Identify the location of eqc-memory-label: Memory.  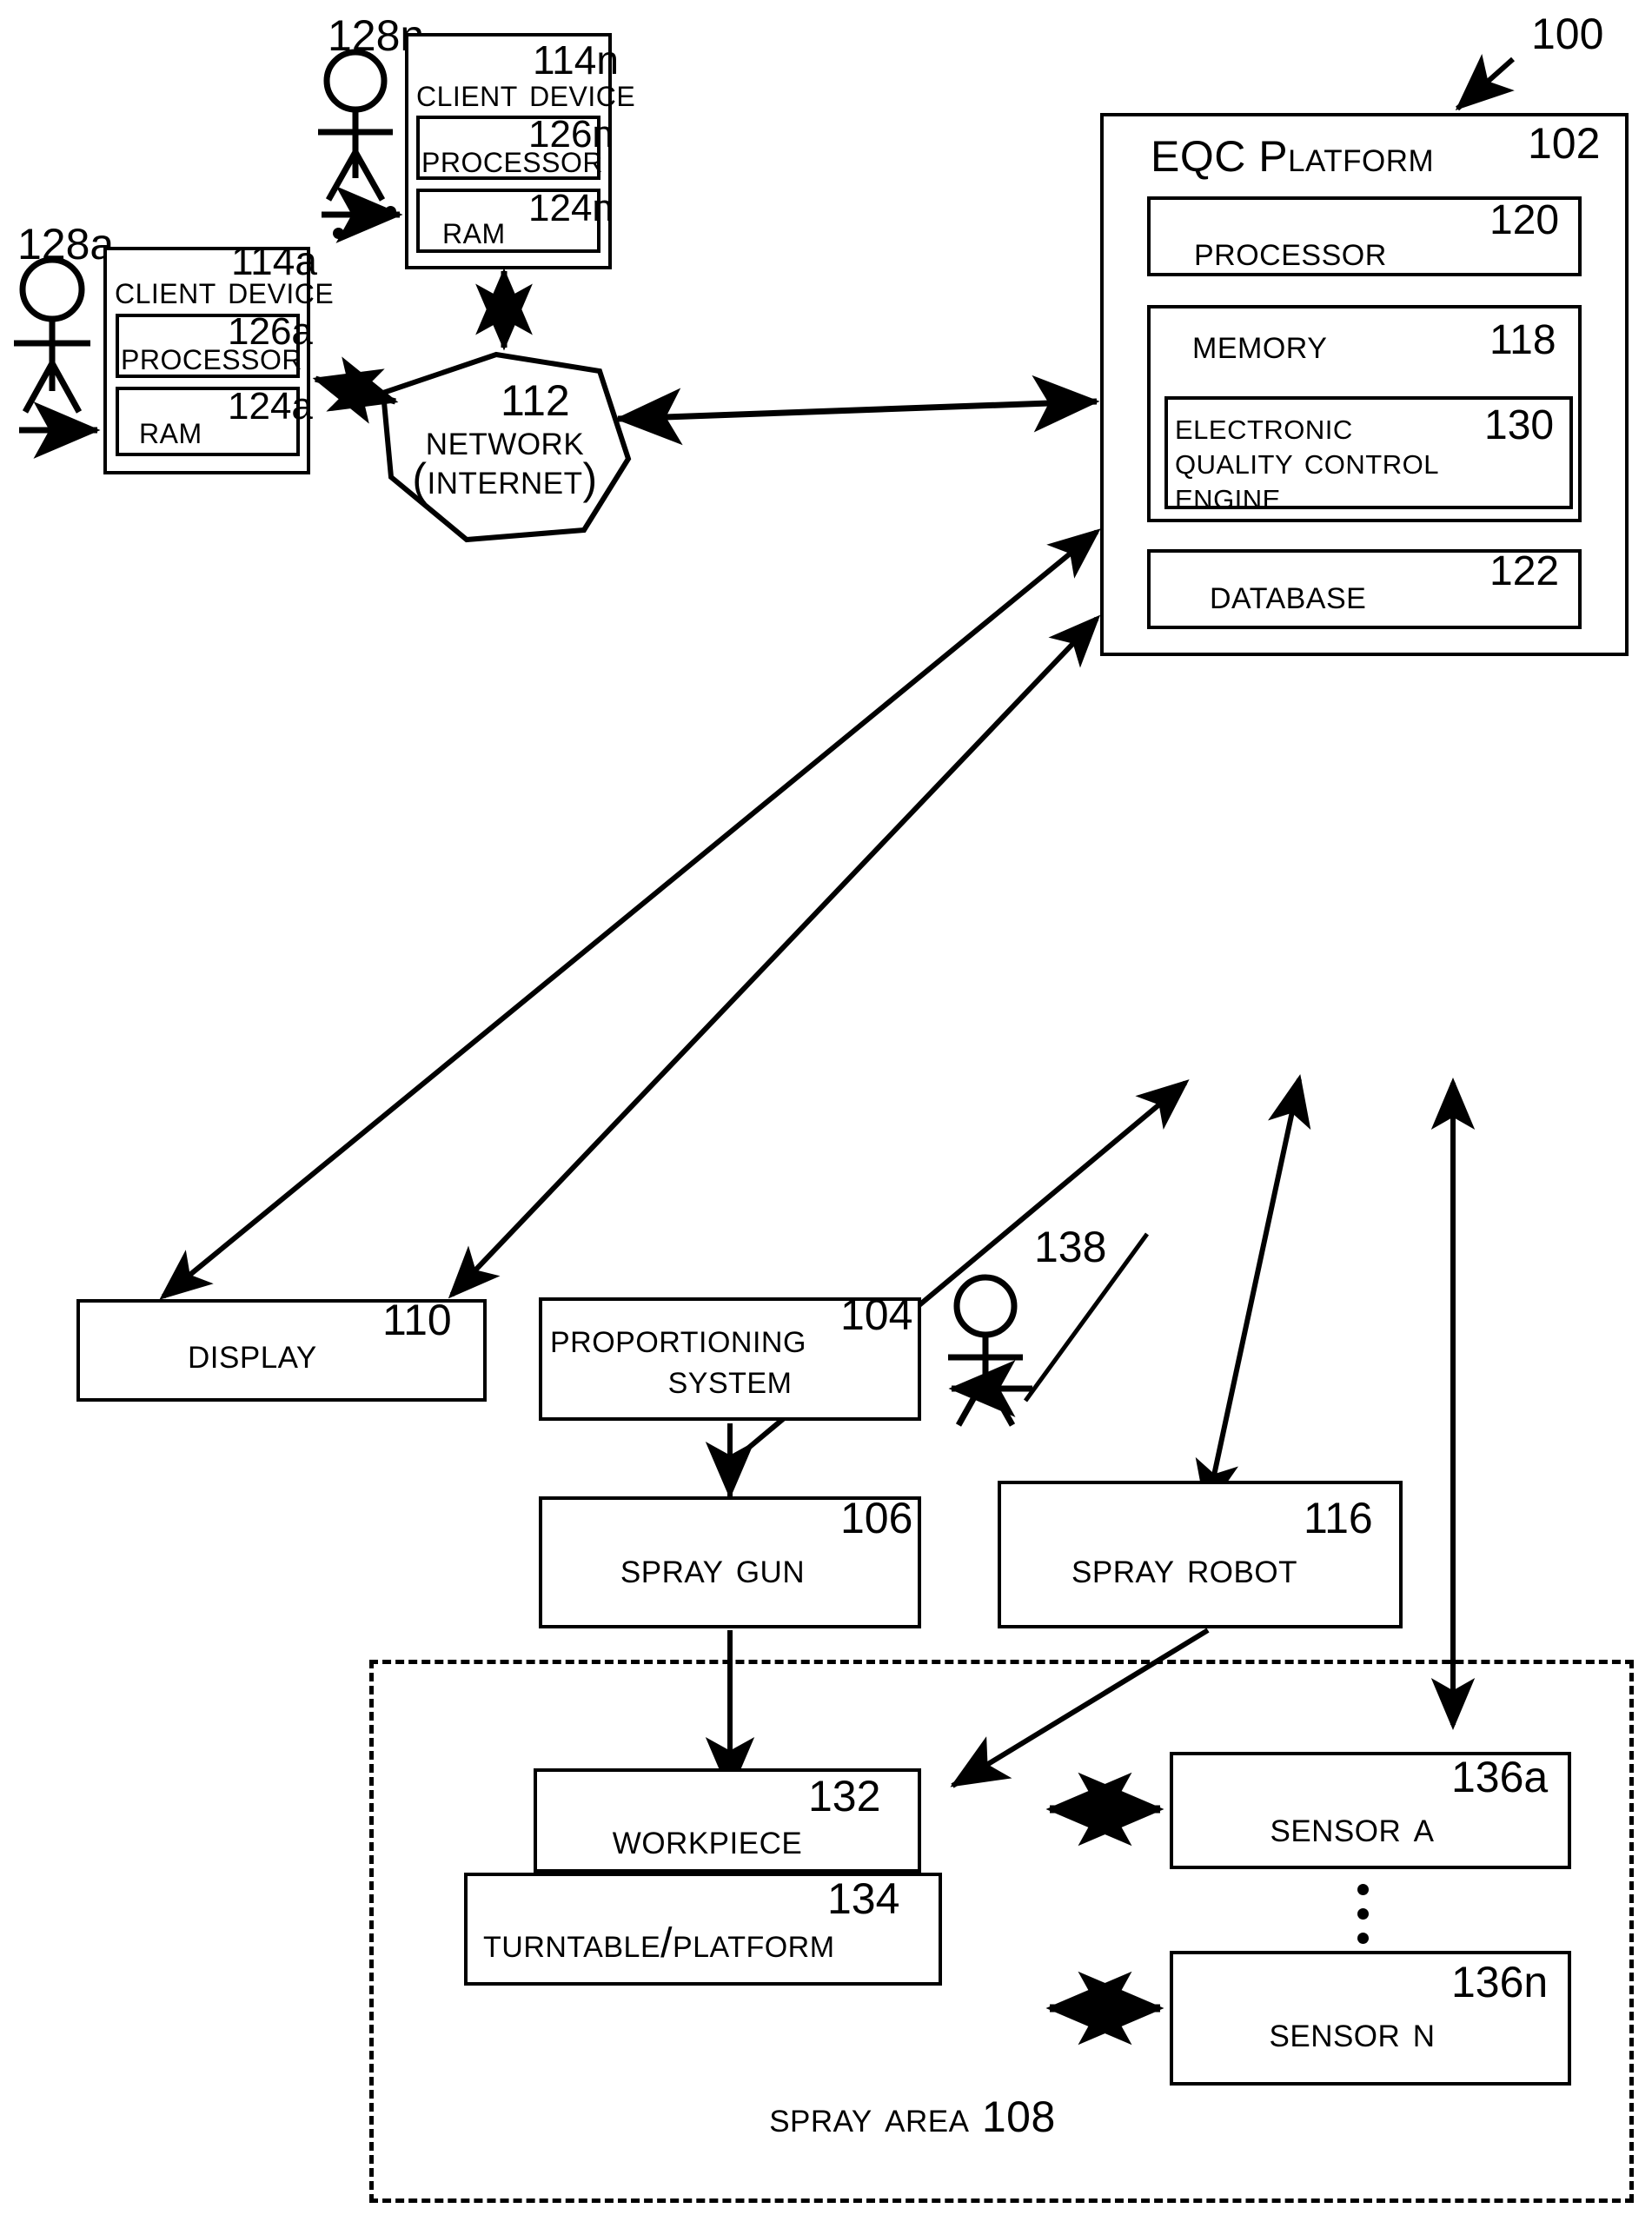
(1260, 345).